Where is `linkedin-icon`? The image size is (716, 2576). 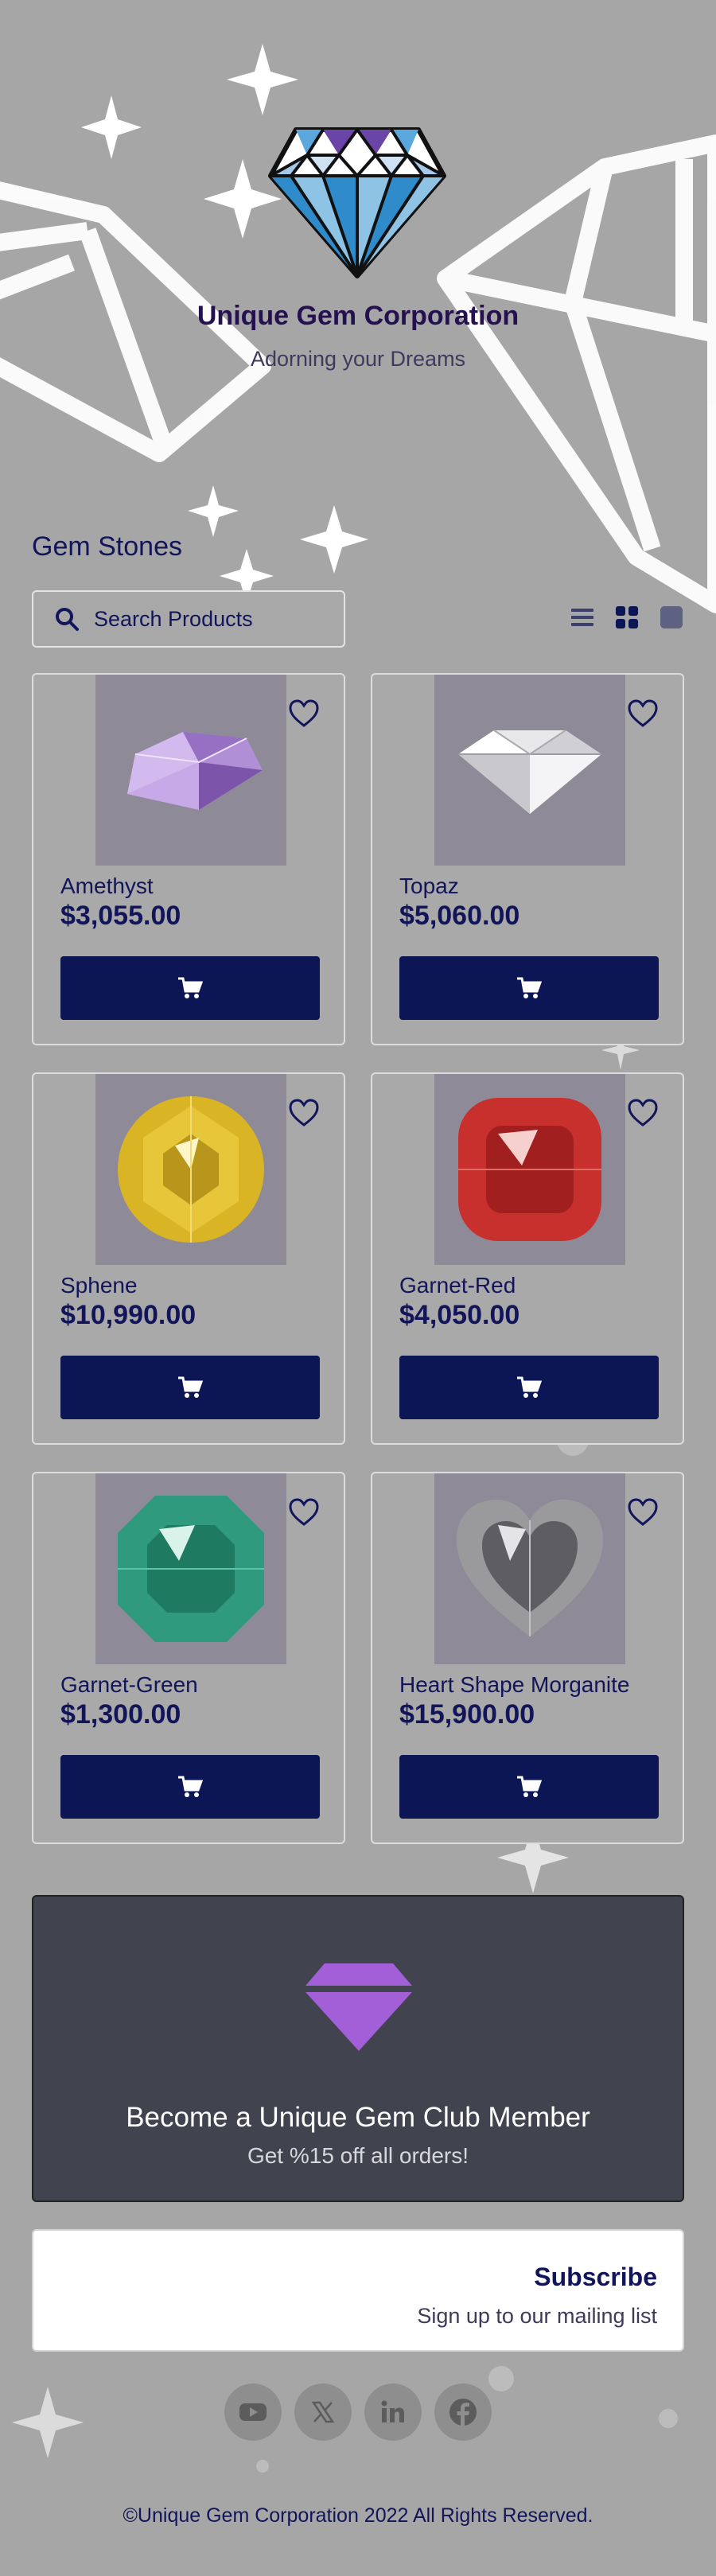 linkedin-icon is located at coordinates (392, 2411).